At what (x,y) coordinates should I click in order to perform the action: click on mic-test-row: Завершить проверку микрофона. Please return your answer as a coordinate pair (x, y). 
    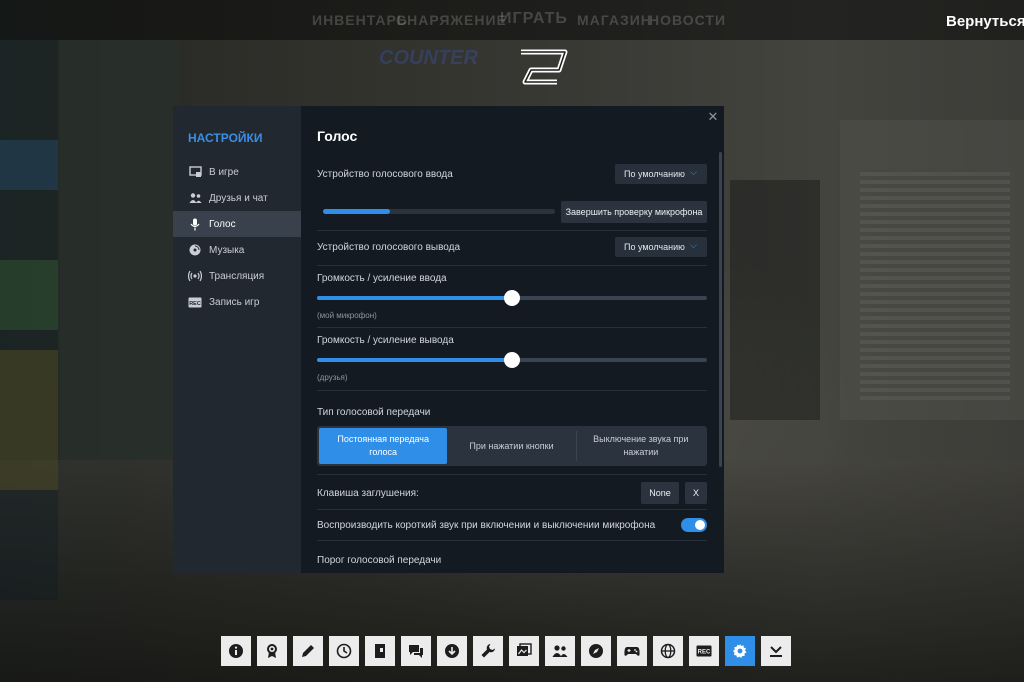
    Looking at the image, I should click on (512, 212).